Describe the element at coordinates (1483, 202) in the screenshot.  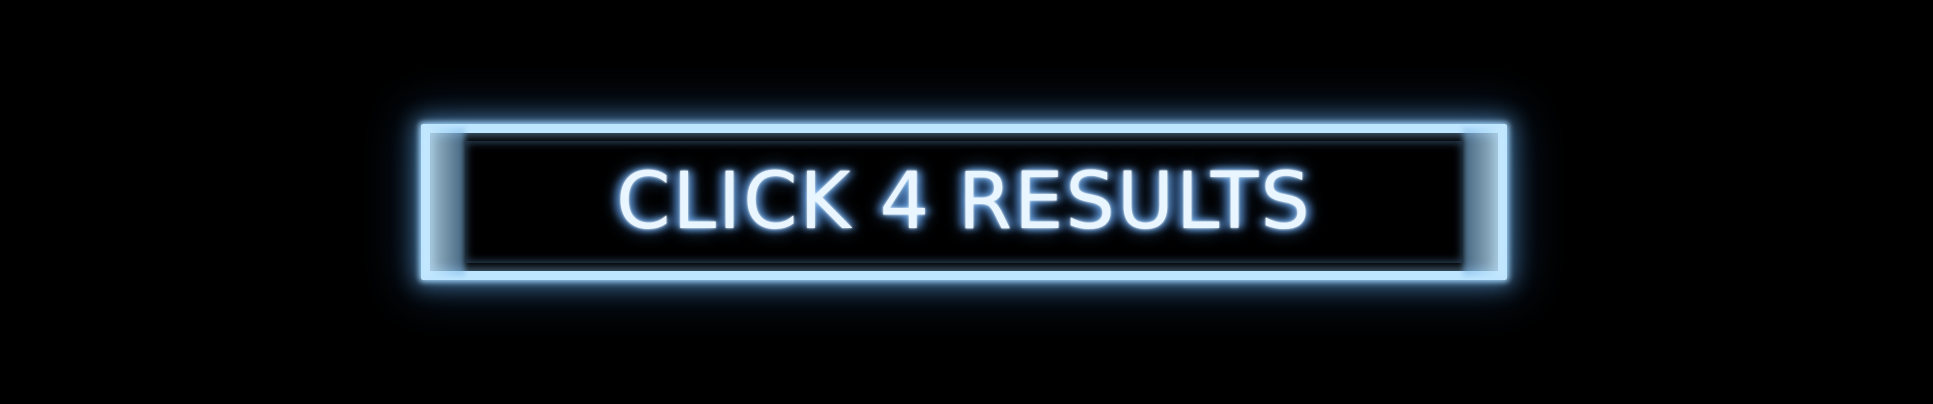
I see `neon-frame-right-end` at that location.